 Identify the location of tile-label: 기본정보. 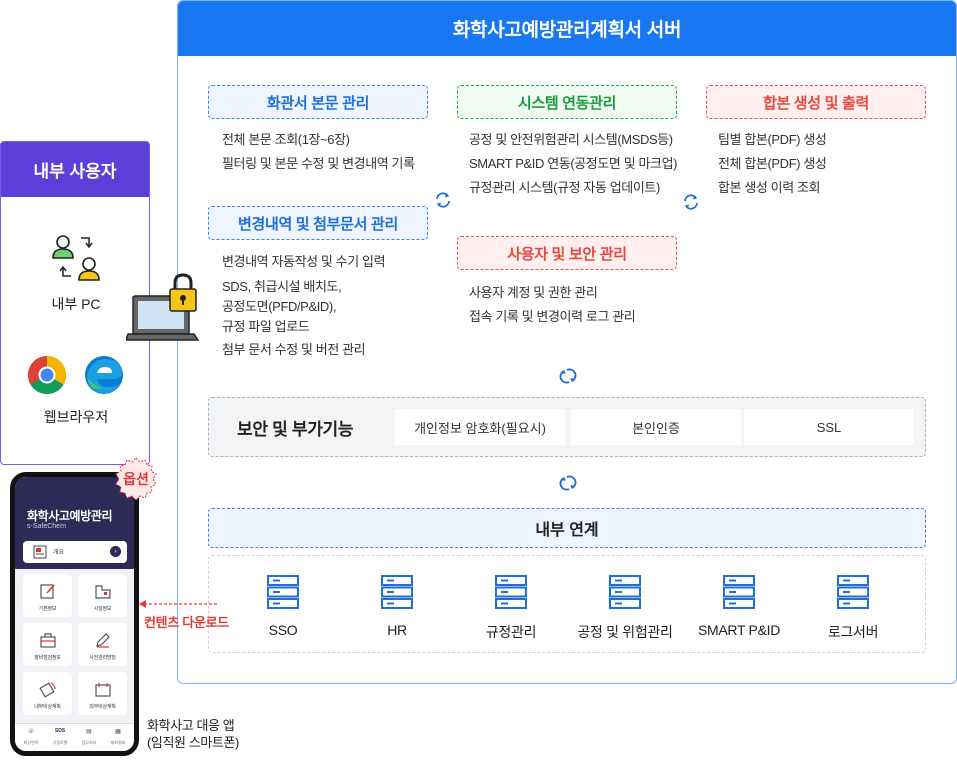
(47, 609).